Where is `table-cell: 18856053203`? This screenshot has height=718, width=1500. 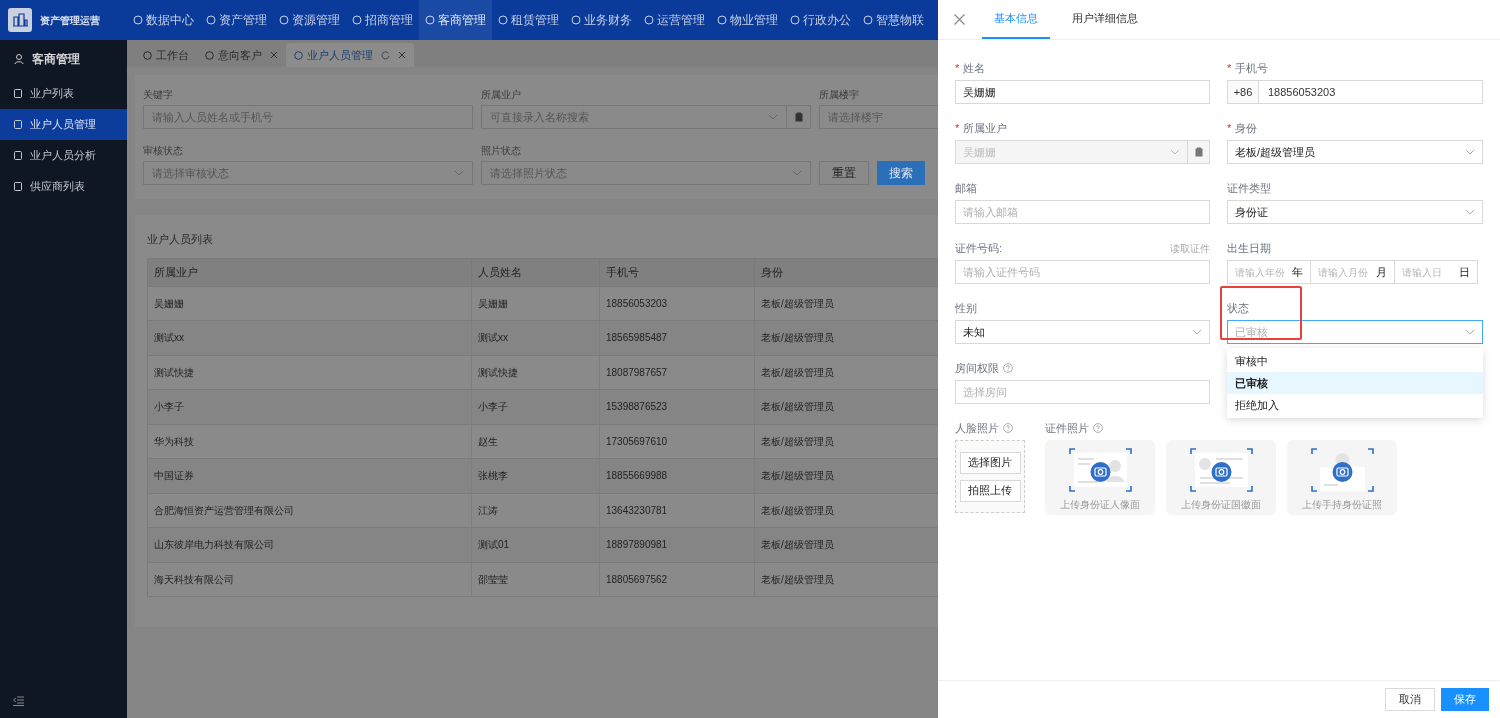 table-cell: 18856053203 is located at coordinates (677, 303).